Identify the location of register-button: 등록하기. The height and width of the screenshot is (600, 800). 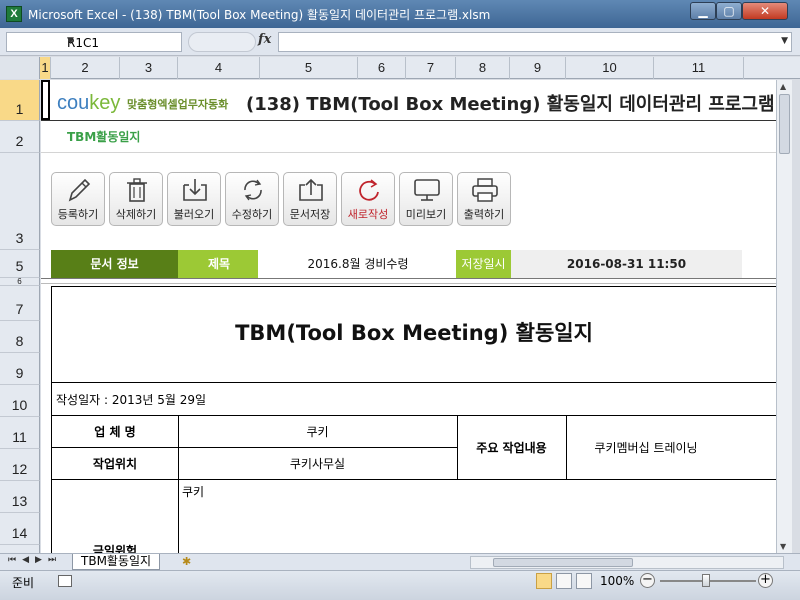
(78, 199).